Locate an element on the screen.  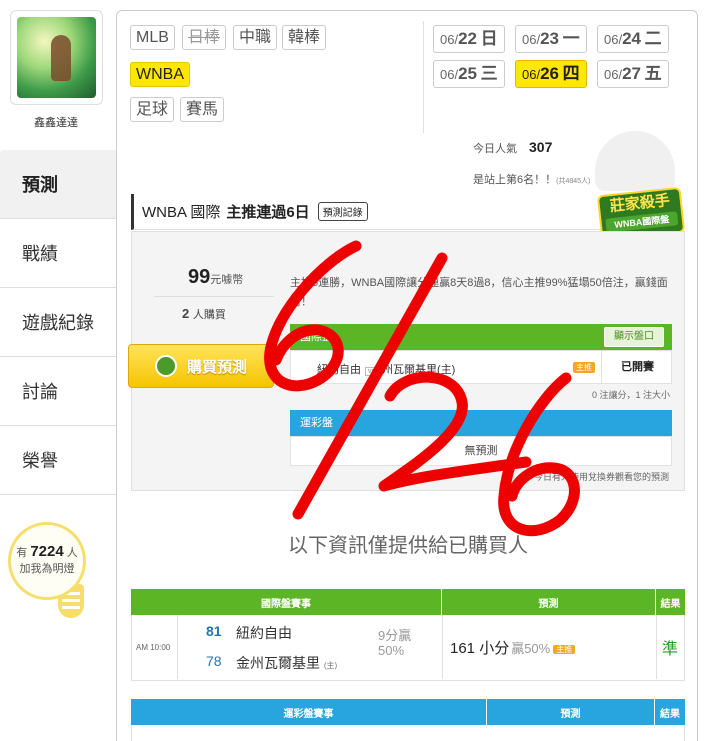
username: 鑫鑫達達 is located at coordinates (56, 122).